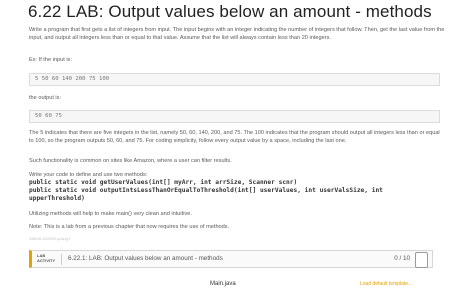 The image size is (474, 290). Describe the element at coordinates (61, 259) in the screenshot. I see `lab-divider` at that location.